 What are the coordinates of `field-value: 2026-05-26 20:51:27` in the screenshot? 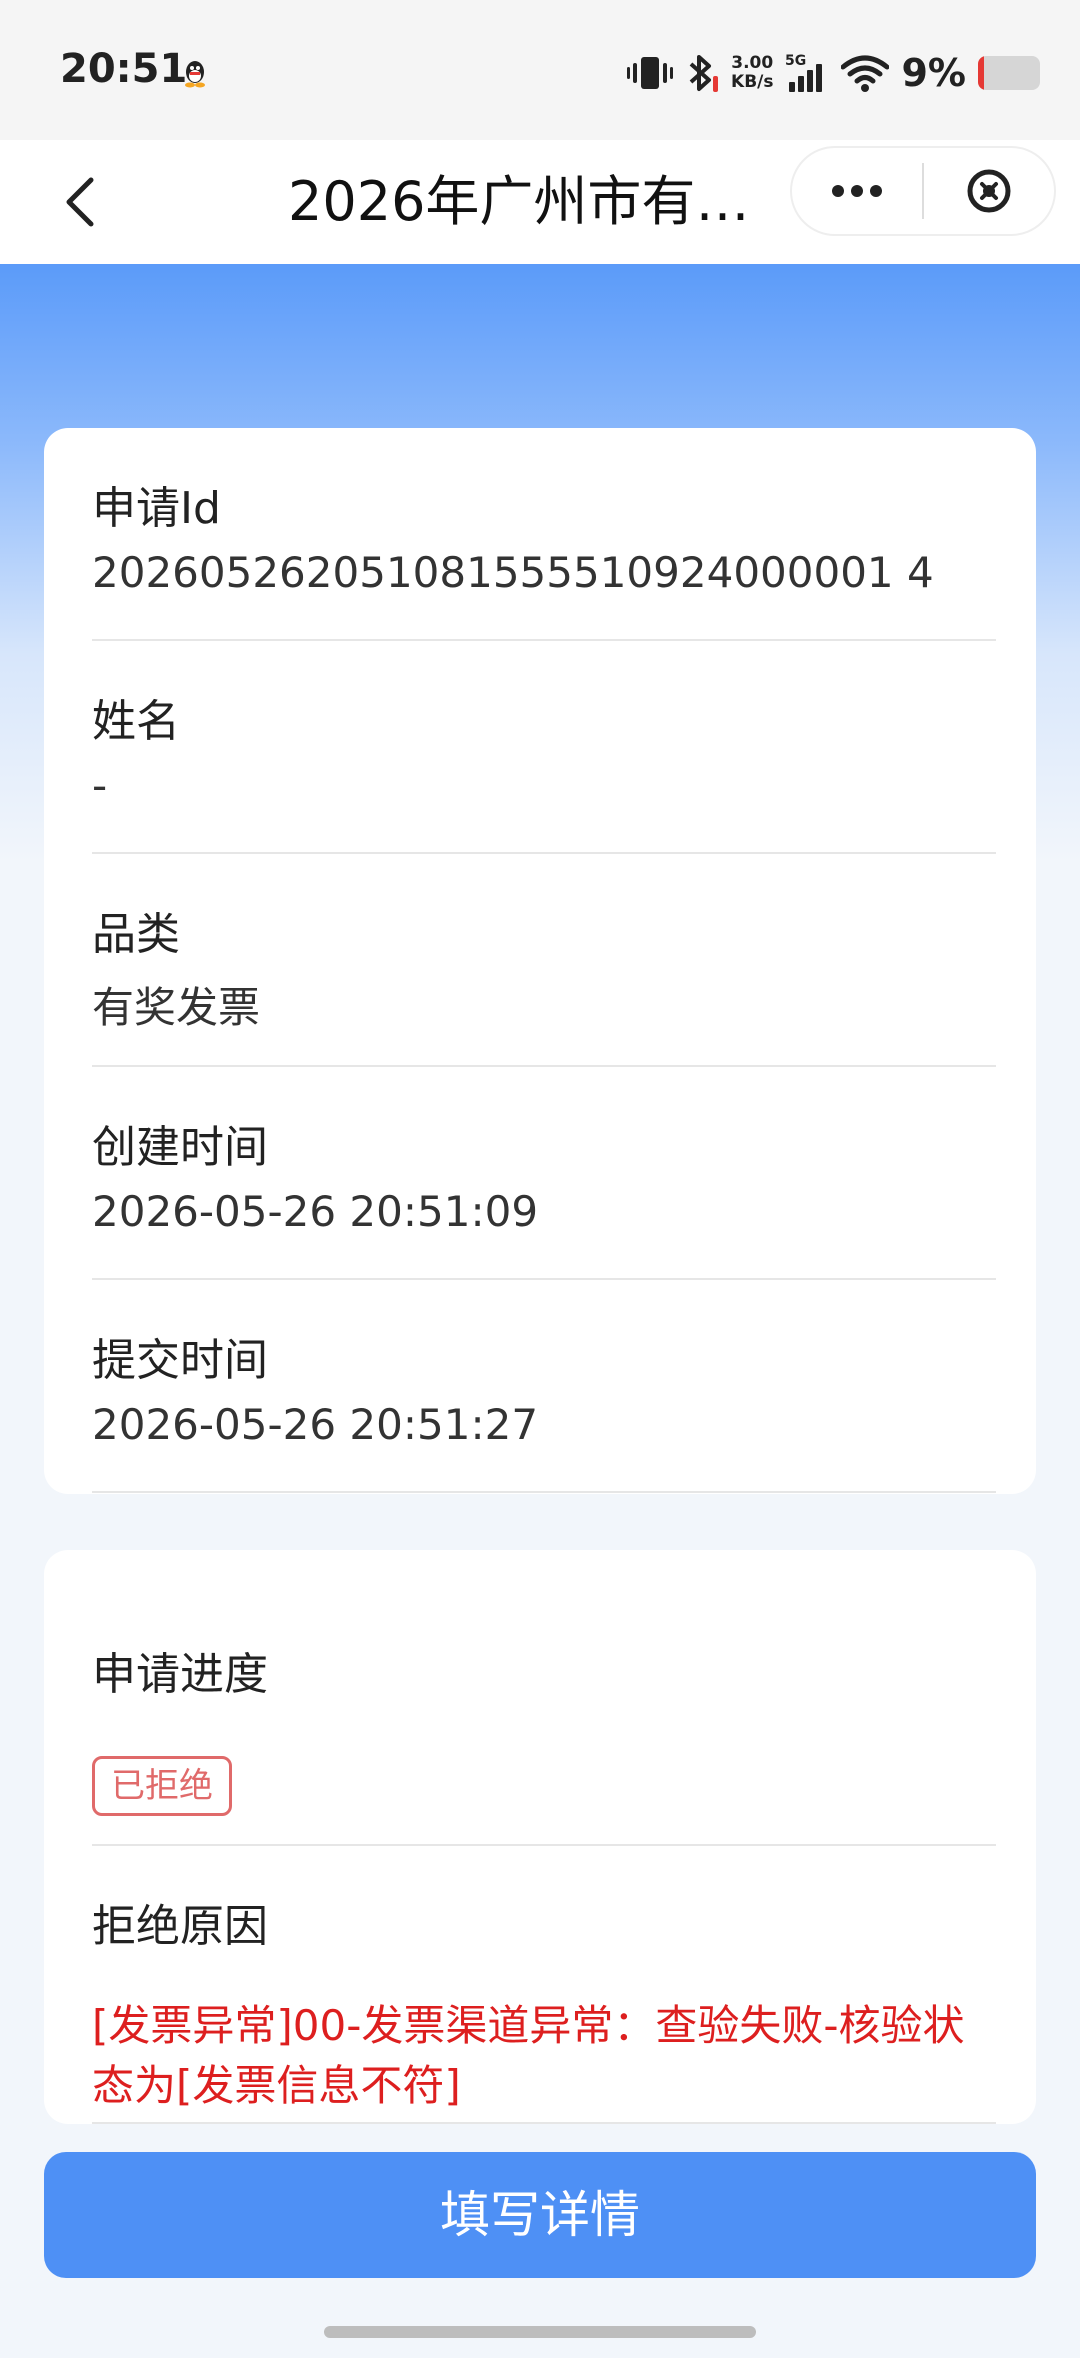 It's located at (315, 1424).